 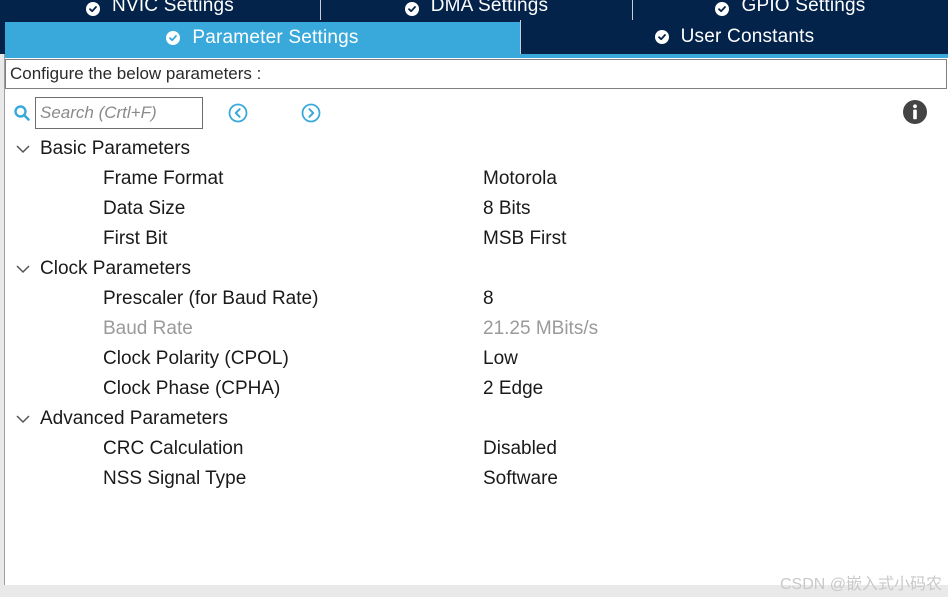 I want to click on configure-banner: Configure the below parameters :, so click(x=476, y=74).